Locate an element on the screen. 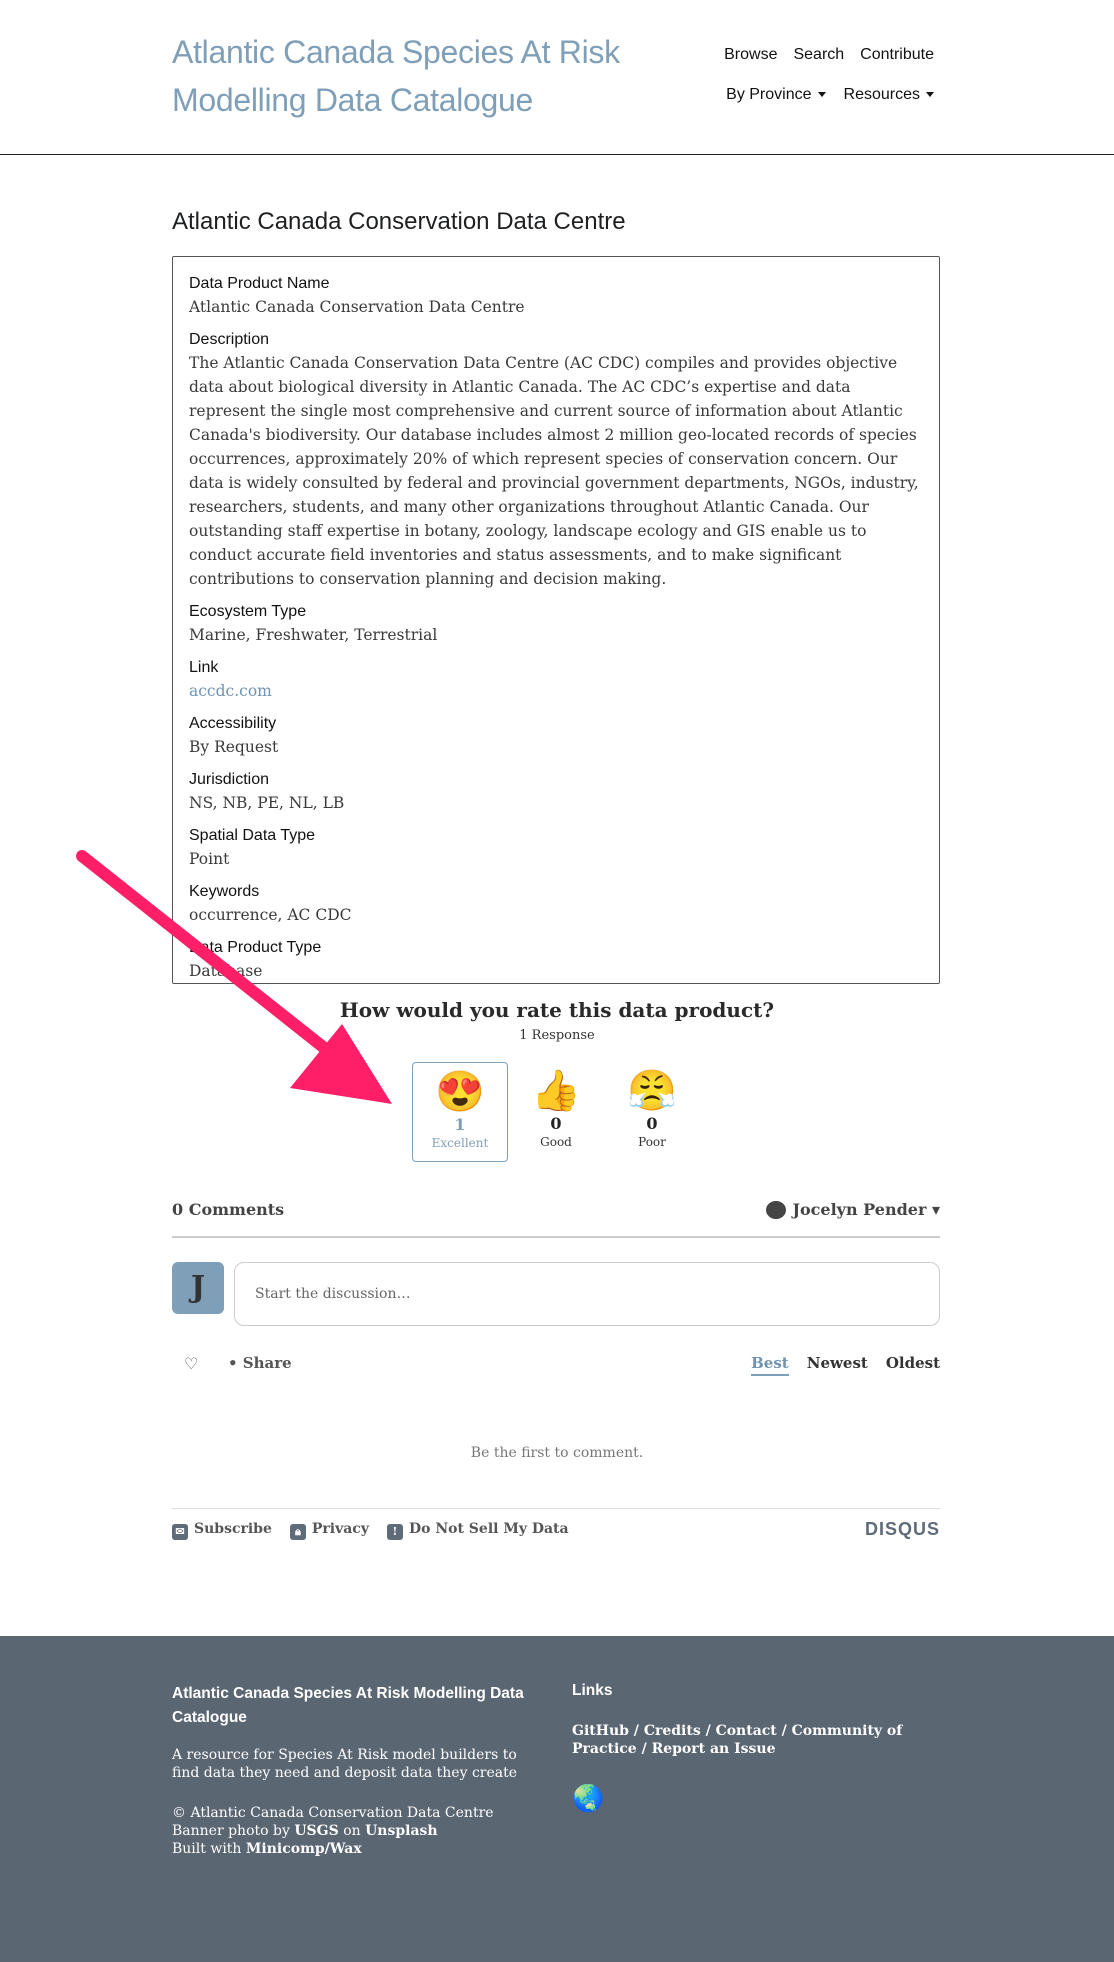 The height and width of the screenshot is (1962, 1114). footer-built-with: Built with Minicomp/Wax is located at coordinates (352, 1849).